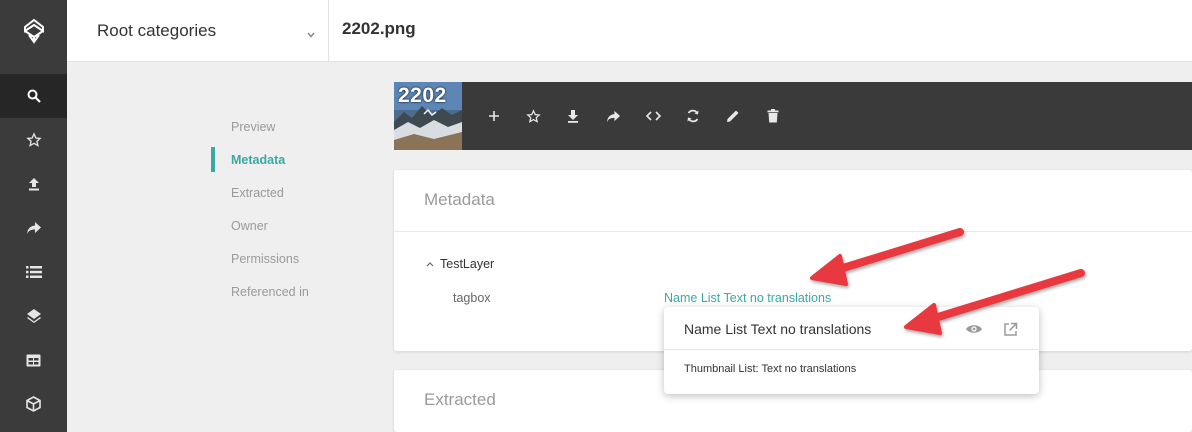 The image size is (1192, 432). I want to click on nav-extracted: Extracted, so click(281, 192).